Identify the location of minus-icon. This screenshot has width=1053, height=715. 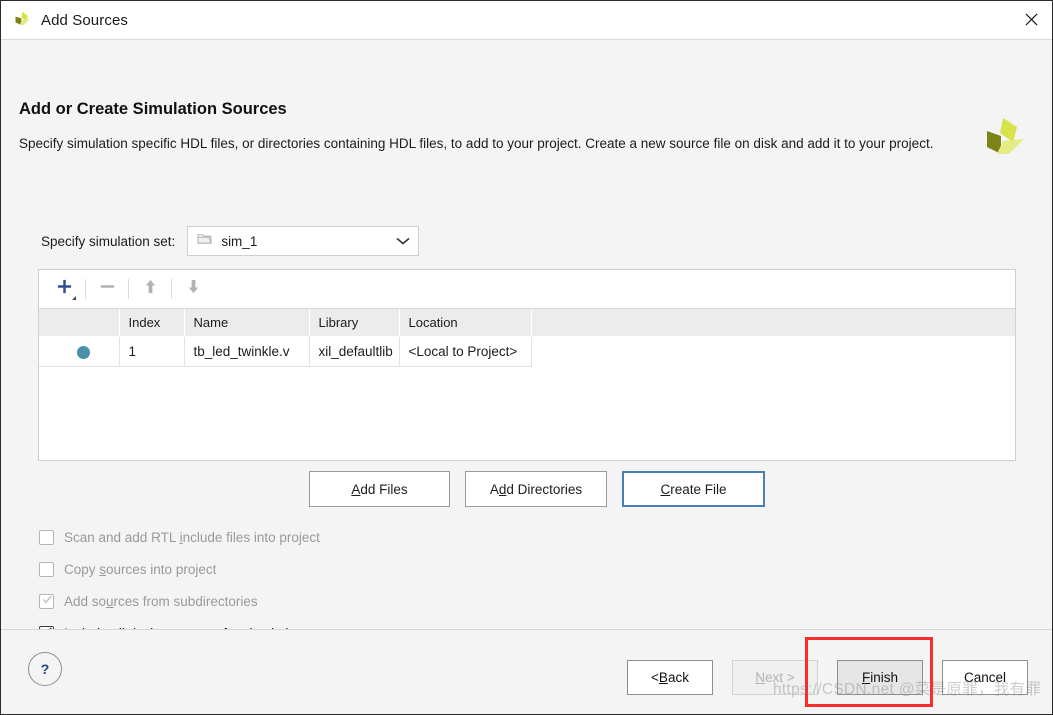
(107, 289).